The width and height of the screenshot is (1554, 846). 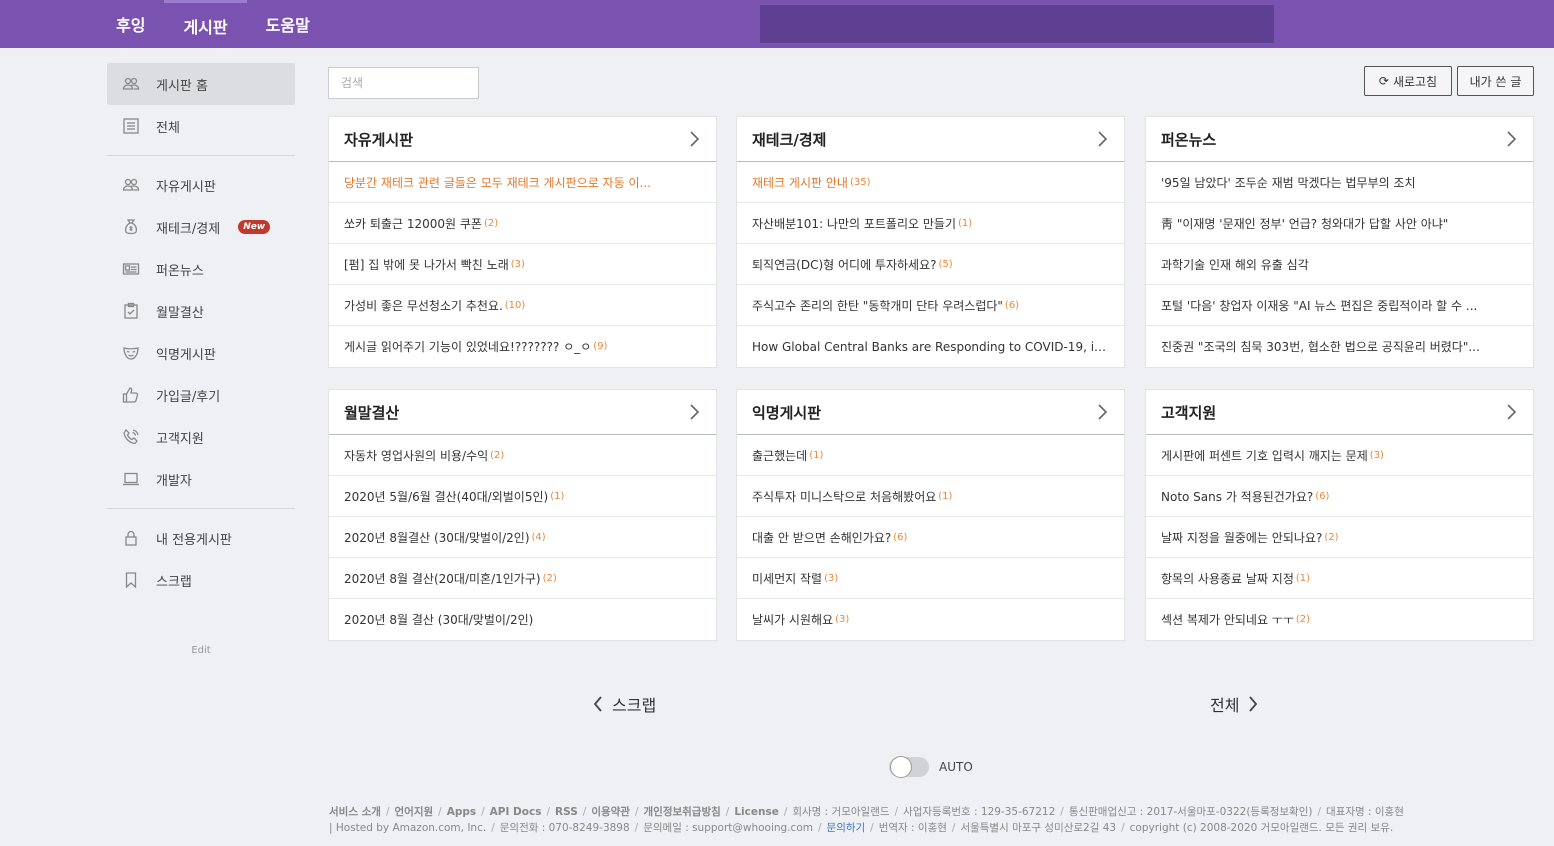 I want to click on sidebar-item-label: 재테크/경제, so click(x=188, y=229).